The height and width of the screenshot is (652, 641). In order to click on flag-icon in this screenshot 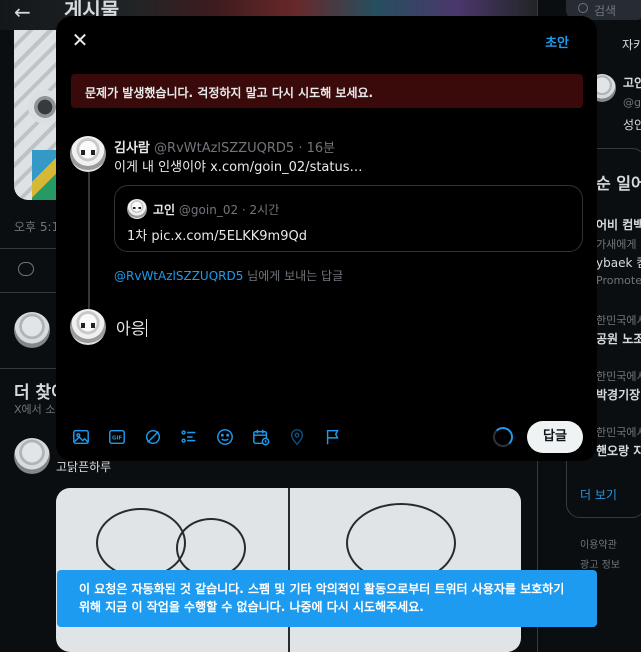, I will do `click(333, 437)`.